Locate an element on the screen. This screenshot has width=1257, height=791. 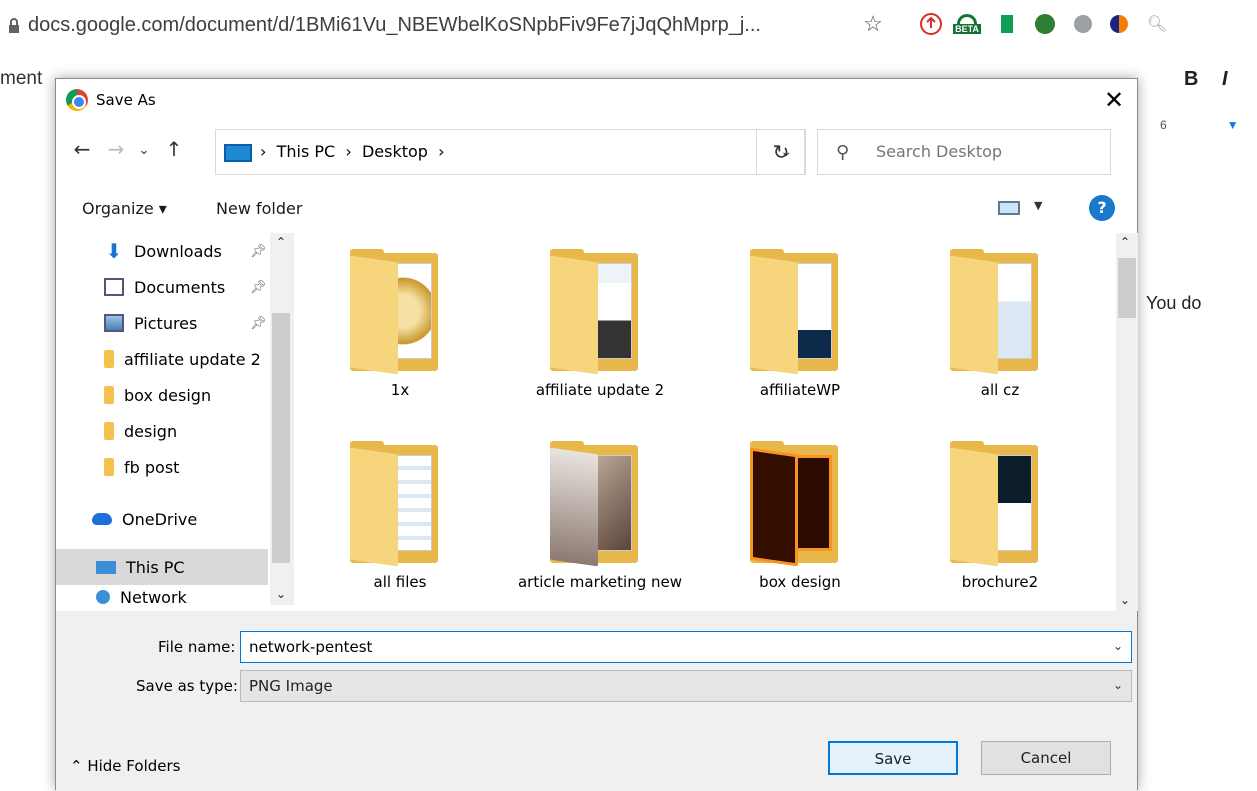
folder-label: all files is located at coordinates (400, 582).